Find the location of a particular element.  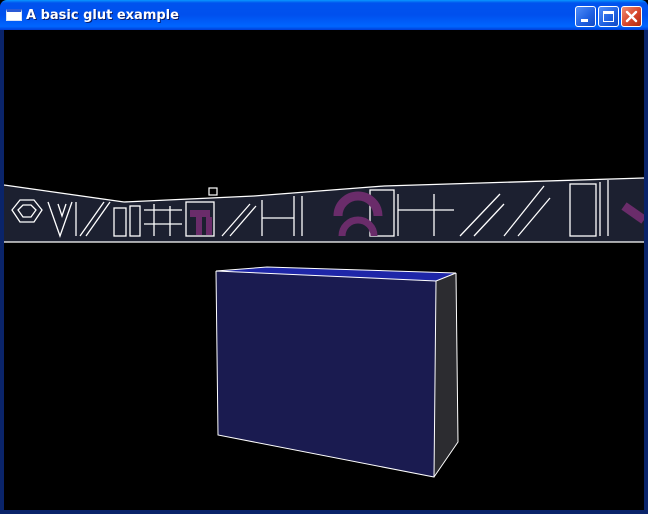

close-button is located at coordinates (631, 16).